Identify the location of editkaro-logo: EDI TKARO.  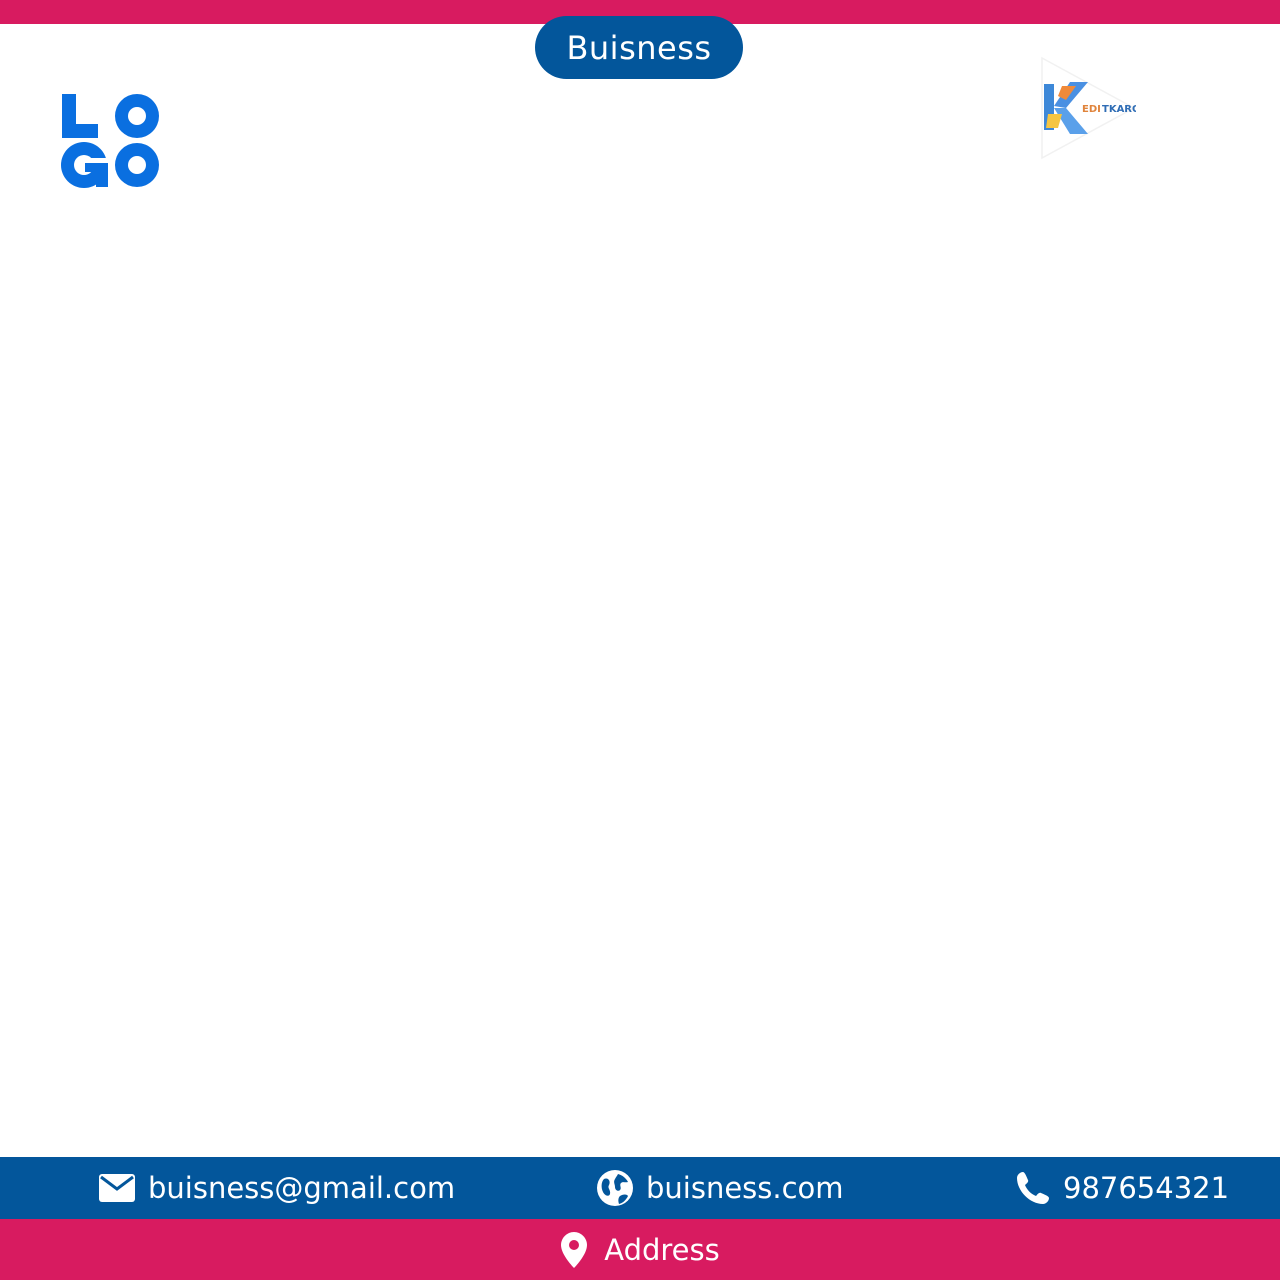
(1088, 108).